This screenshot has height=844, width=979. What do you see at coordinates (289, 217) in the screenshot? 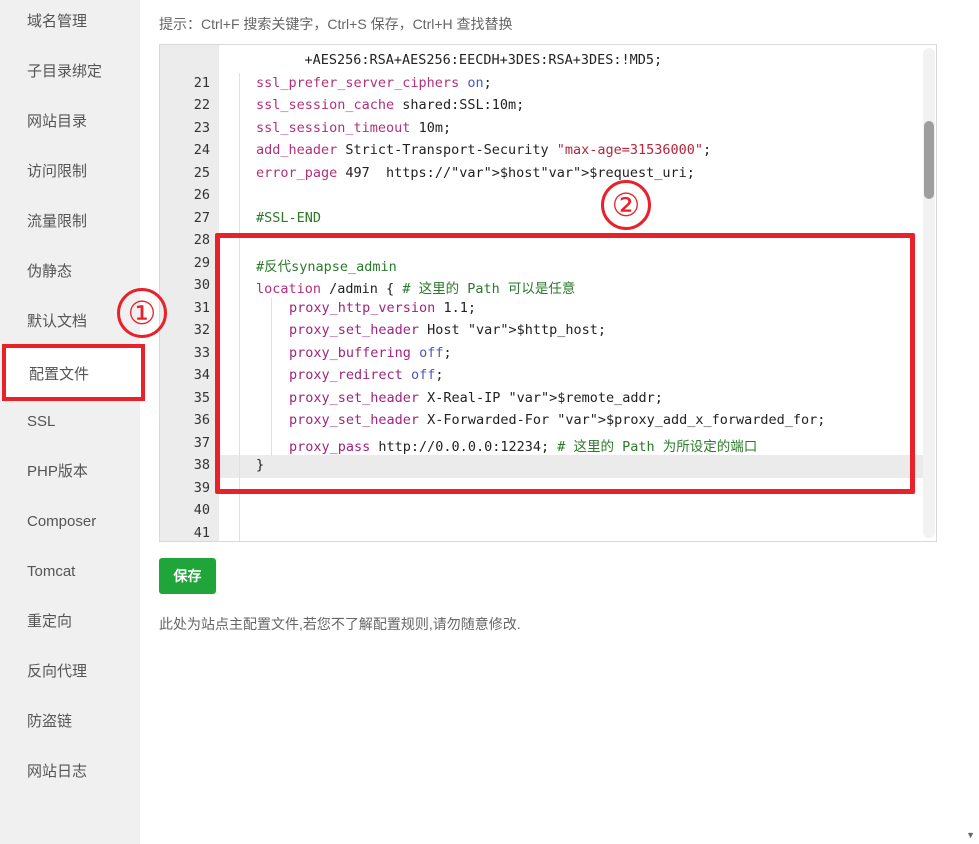
I see `code-text: #SSL-END` at bounding box center [289, 217].